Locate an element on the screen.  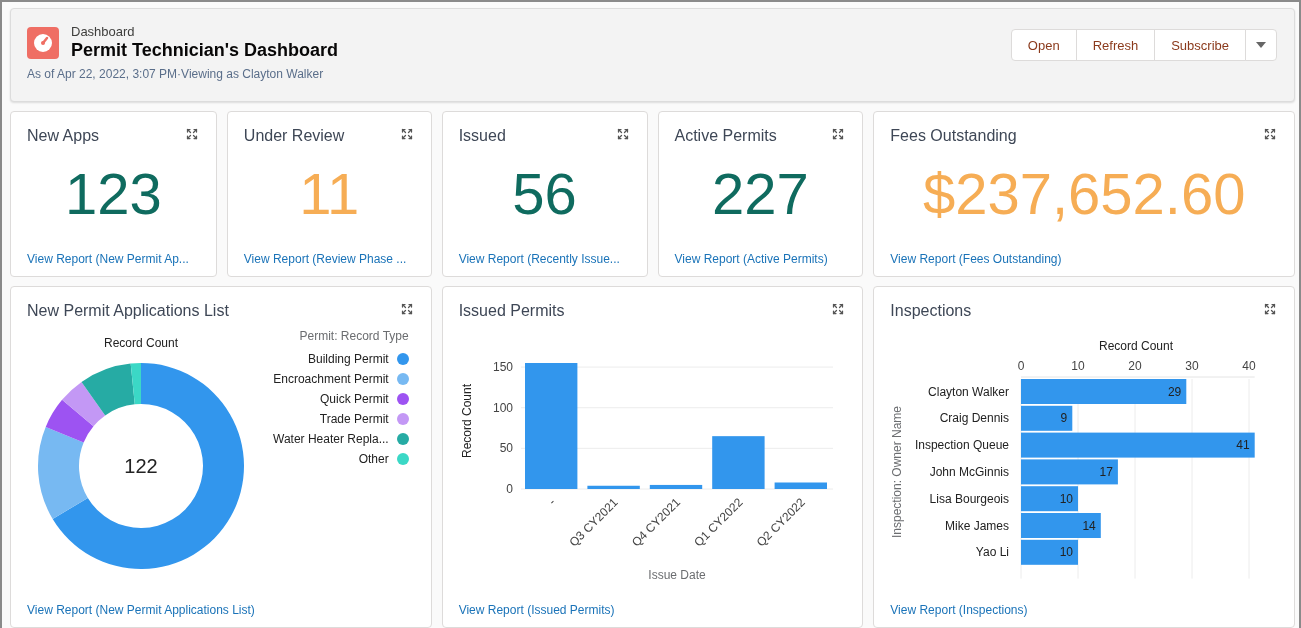
data-label: 14 is located at coordinates (1089, 525).